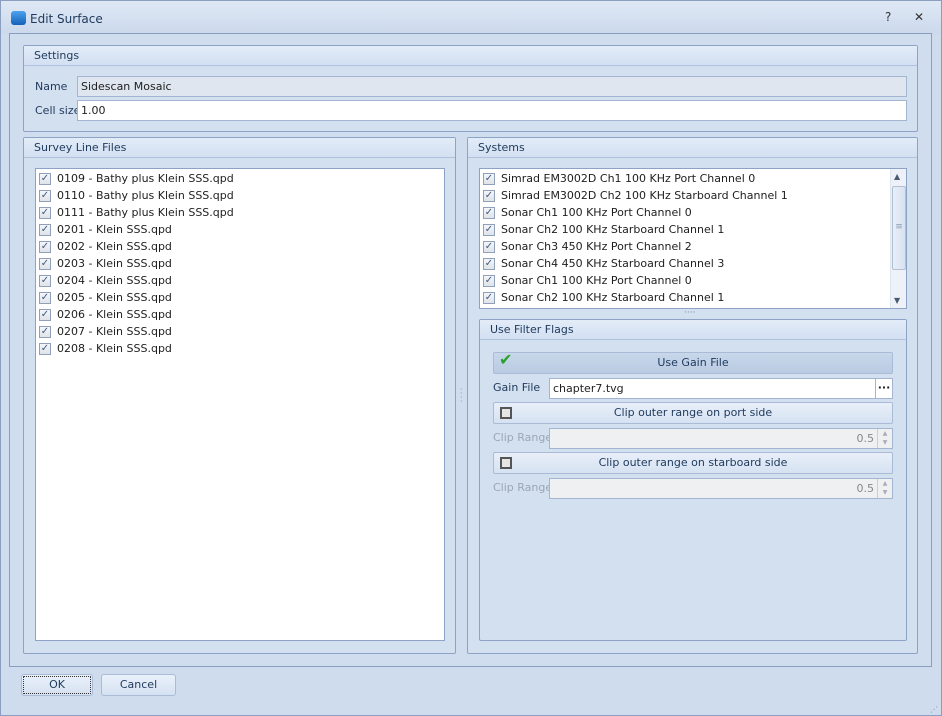 The width and height of the screenshot is (942, 716). I want to click on item-label: 0110 - Bathy plus Klein SSS.qpd, so click(145, 195).